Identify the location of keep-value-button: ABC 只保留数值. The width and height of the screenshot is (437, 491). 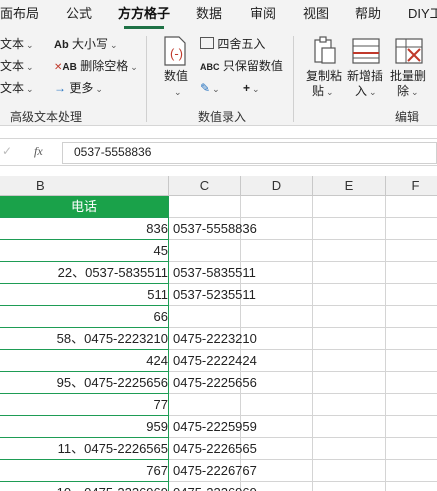
(241, 66).